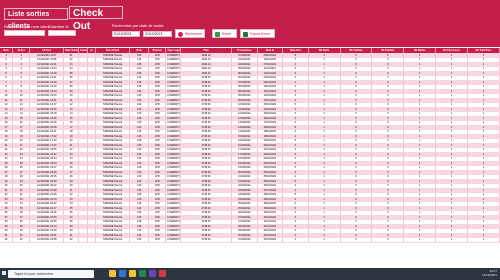 Image resolution: width=500 pixels, height=280 pixels. Describe the element at coordinates (152, 273) in the screenshot. I see `visual-studio-icon` at that location.